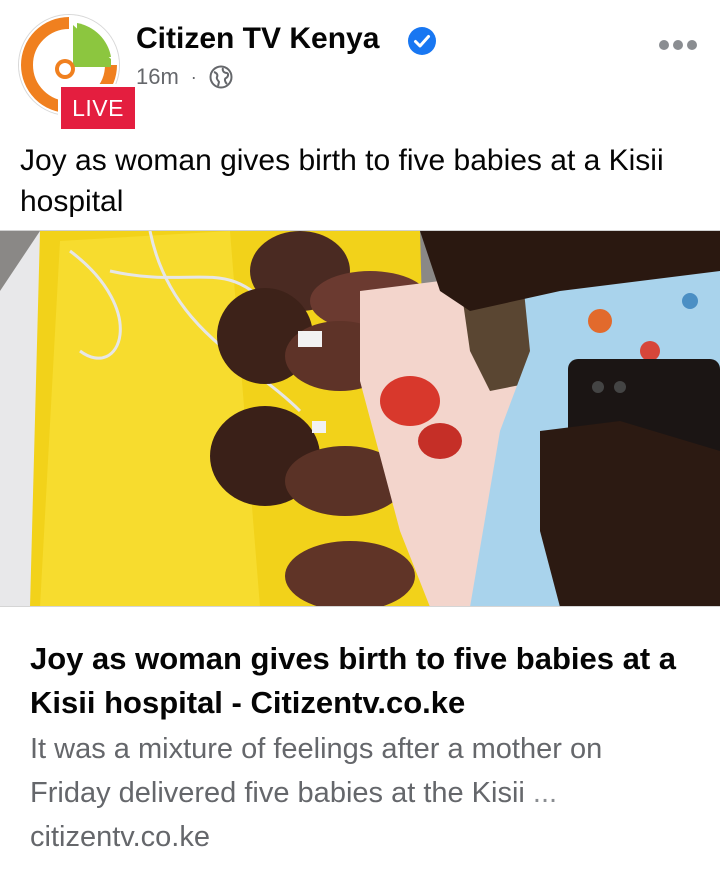  I want to click on more-options-icon, so click(678, 45).